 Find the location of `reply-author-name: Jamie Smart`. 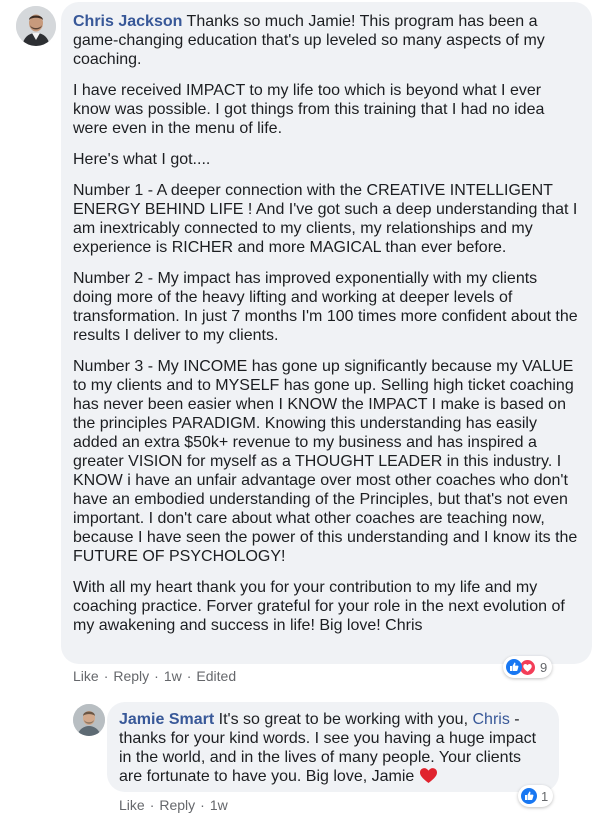

reply-author-name: Jamie Smart is located at coordinates (166, 719).